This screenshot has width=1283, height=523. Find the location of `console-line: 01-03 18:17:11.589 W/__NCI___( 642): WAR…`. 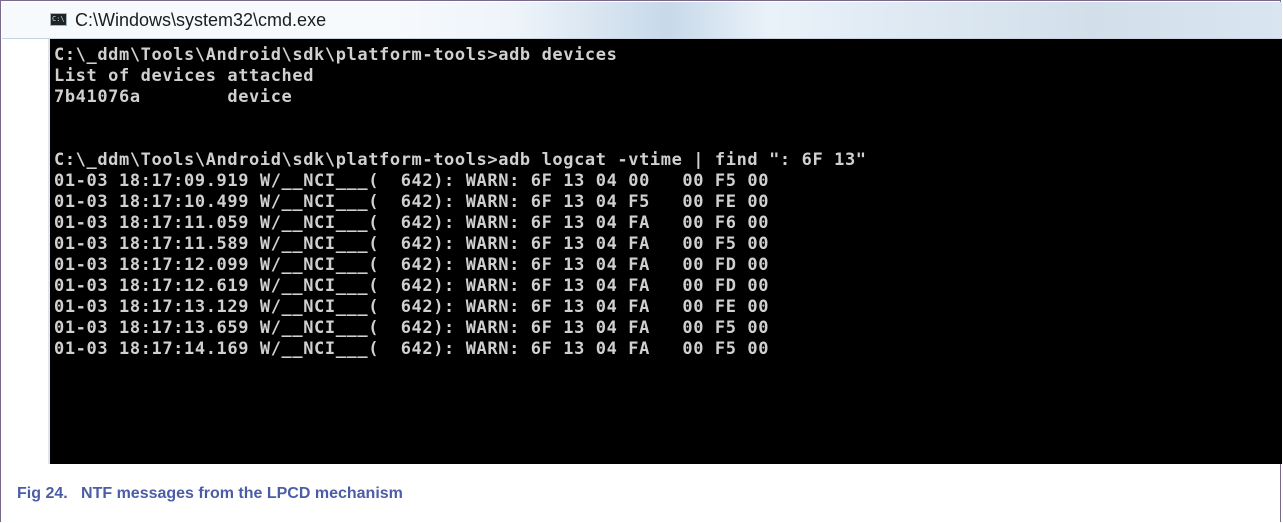

console-line: 01-03 18:17:11.589 W/__NCI___( 642): WAR… is located at coordinates (412, 244).